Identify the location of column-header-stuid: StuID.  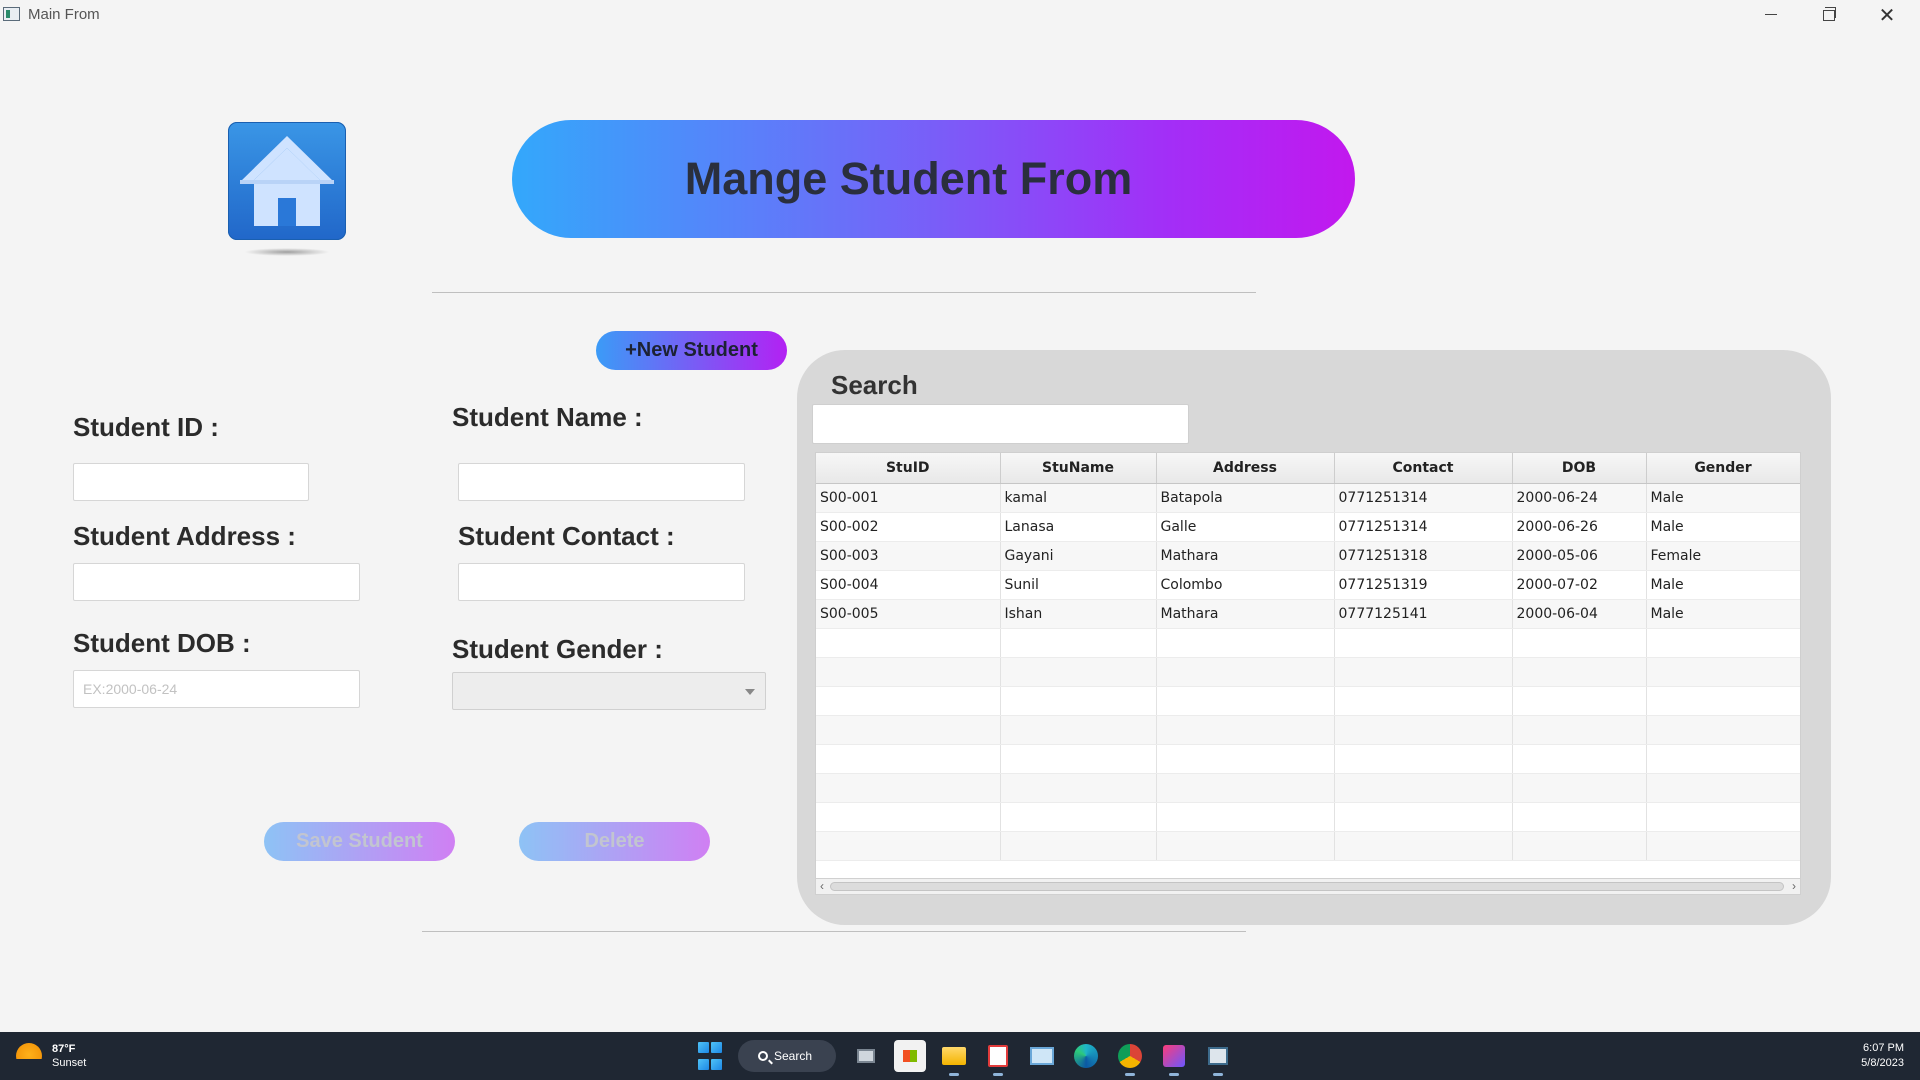
(908, 468).